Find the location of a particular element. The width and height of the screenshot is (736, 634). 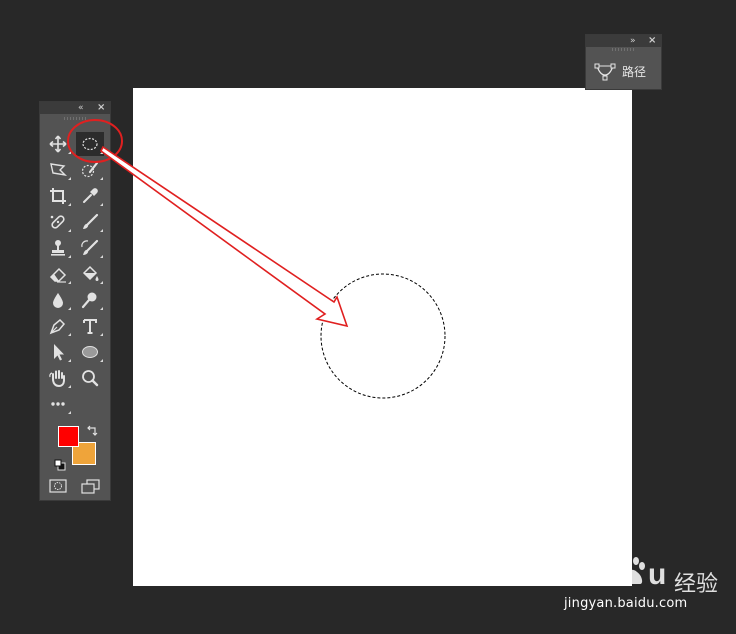

more-tools is located at coordinates (58, 404).